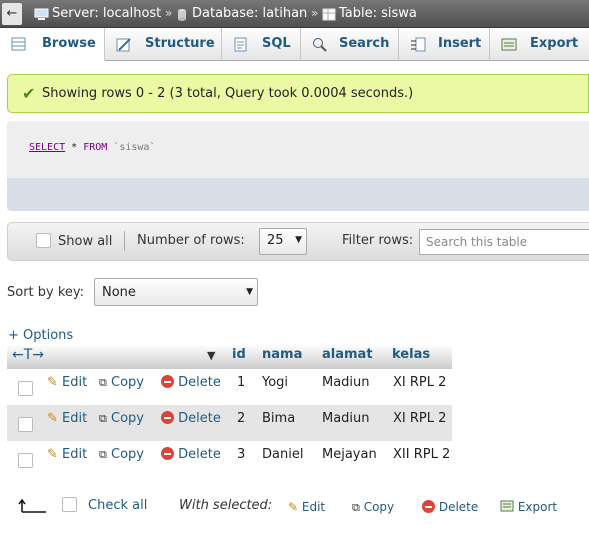 This screenshot has height=534, width=589. I want to click on structure-icon, so click(123, 45).